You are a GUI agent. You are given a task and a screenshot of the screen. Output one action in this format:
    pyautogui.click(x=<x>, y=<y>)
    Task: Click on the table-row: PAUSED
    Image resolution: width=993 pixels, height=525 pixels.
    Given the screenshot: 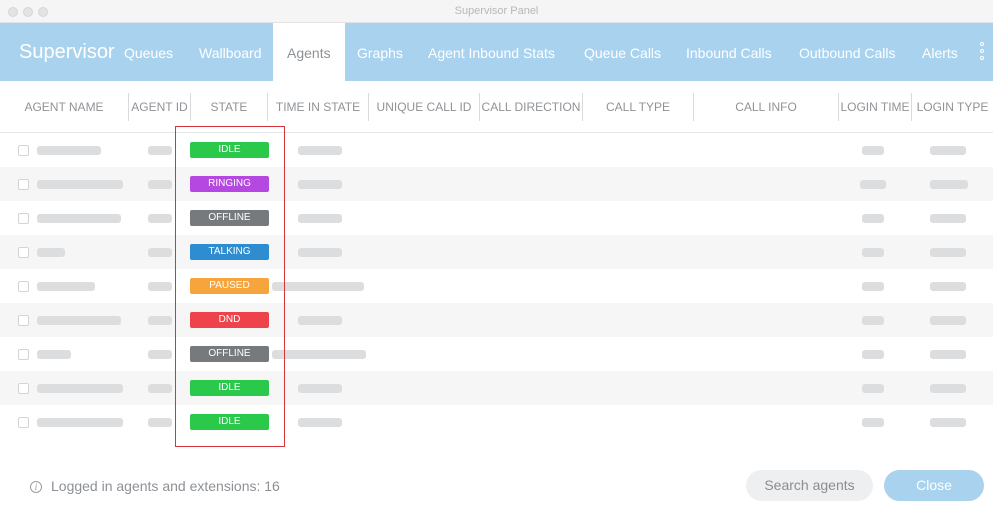 What is the action you would take?
    pyautogui.click(x=496, y=286)
    